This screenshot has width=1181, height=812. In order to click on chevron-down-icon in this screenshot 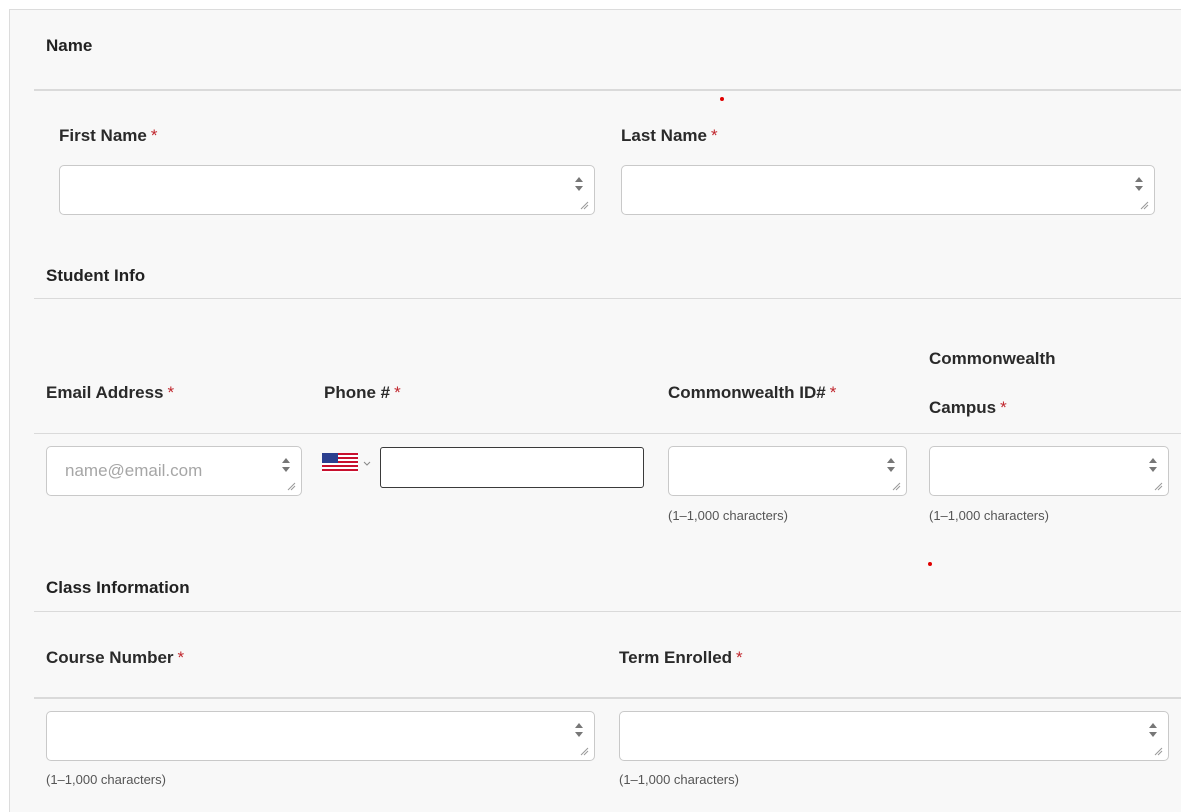, I will do `click(367, 463)`.